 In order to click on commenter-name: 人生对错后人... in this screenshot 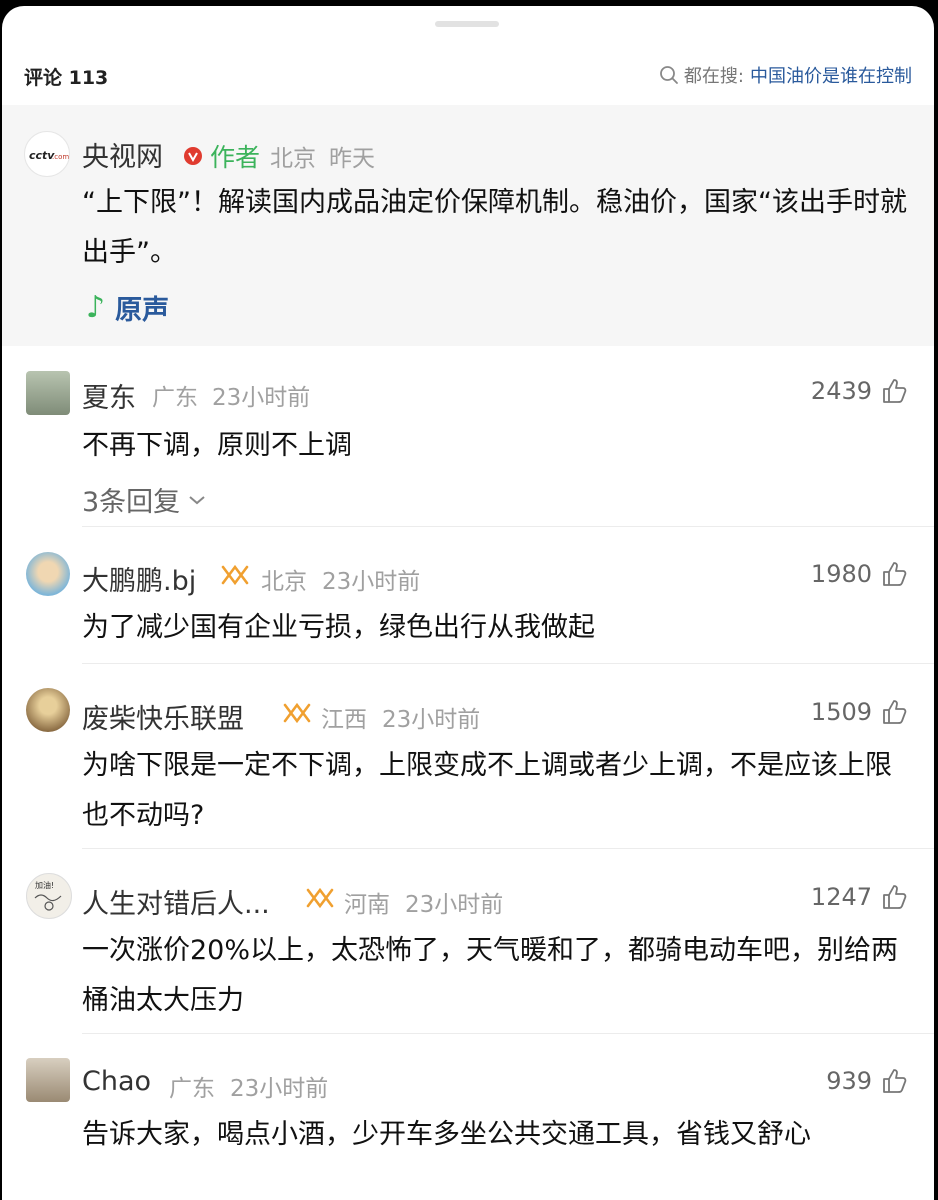, I will do `click(176, 901)`.